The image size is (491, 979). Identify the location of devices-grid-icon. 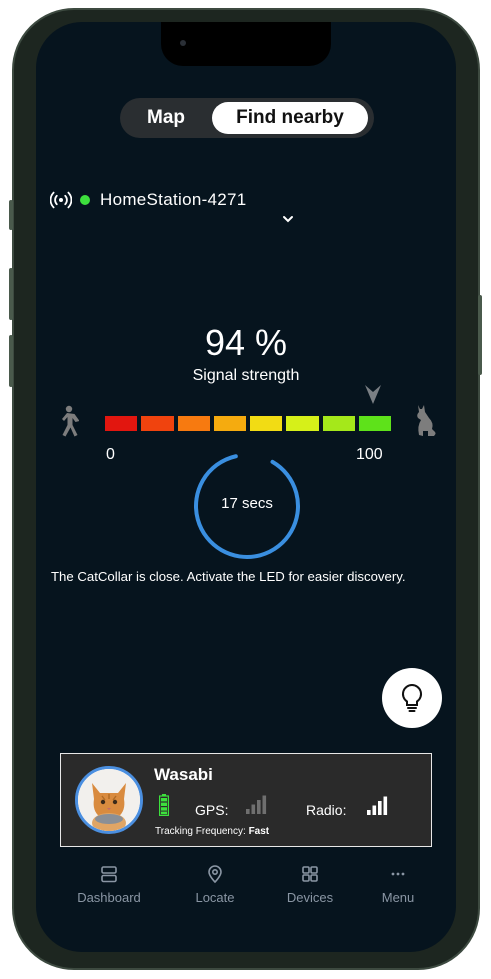
(310, 874).